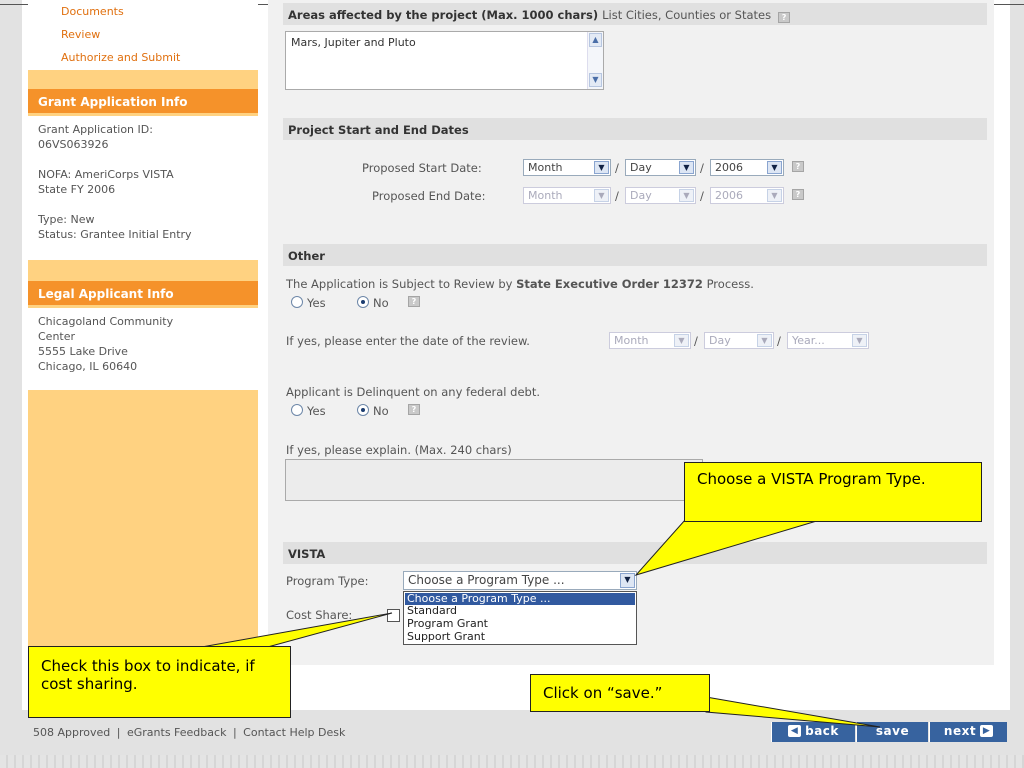  Describe the element at coordinates (793, 712) in the screenshot. I see `save-callout-pointer` at that location.